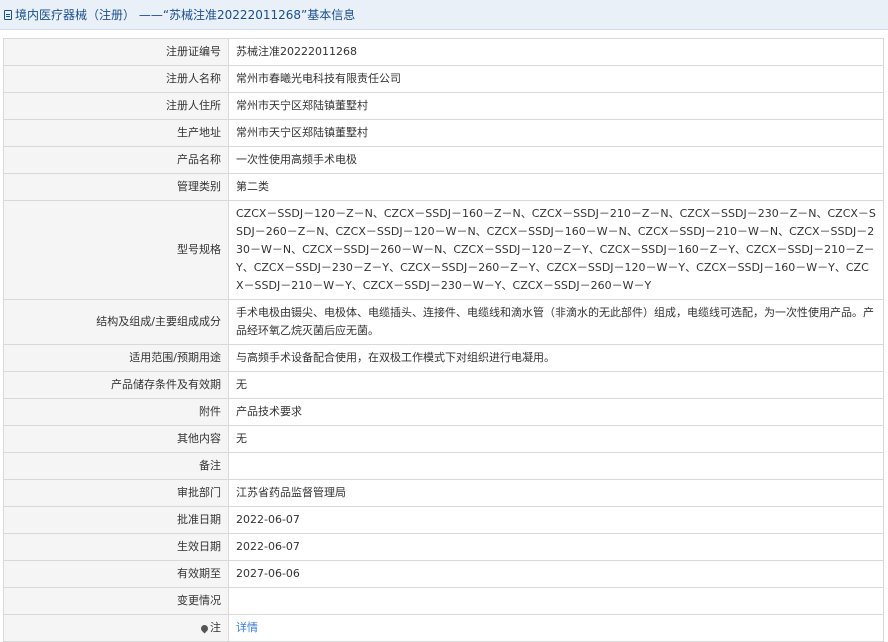 The height and width of the screenshot is (642, 888). I want to click on page-title: 境内医疗器械（注册） ——“苏械注准20222011268”基本信息, so click(185, 15).